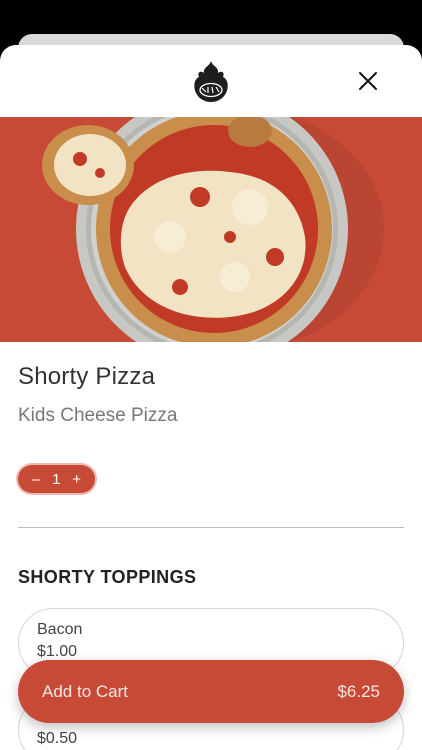 The image size is (422, 750). I want to click on topping-name: Bacon, so click(60, 629).